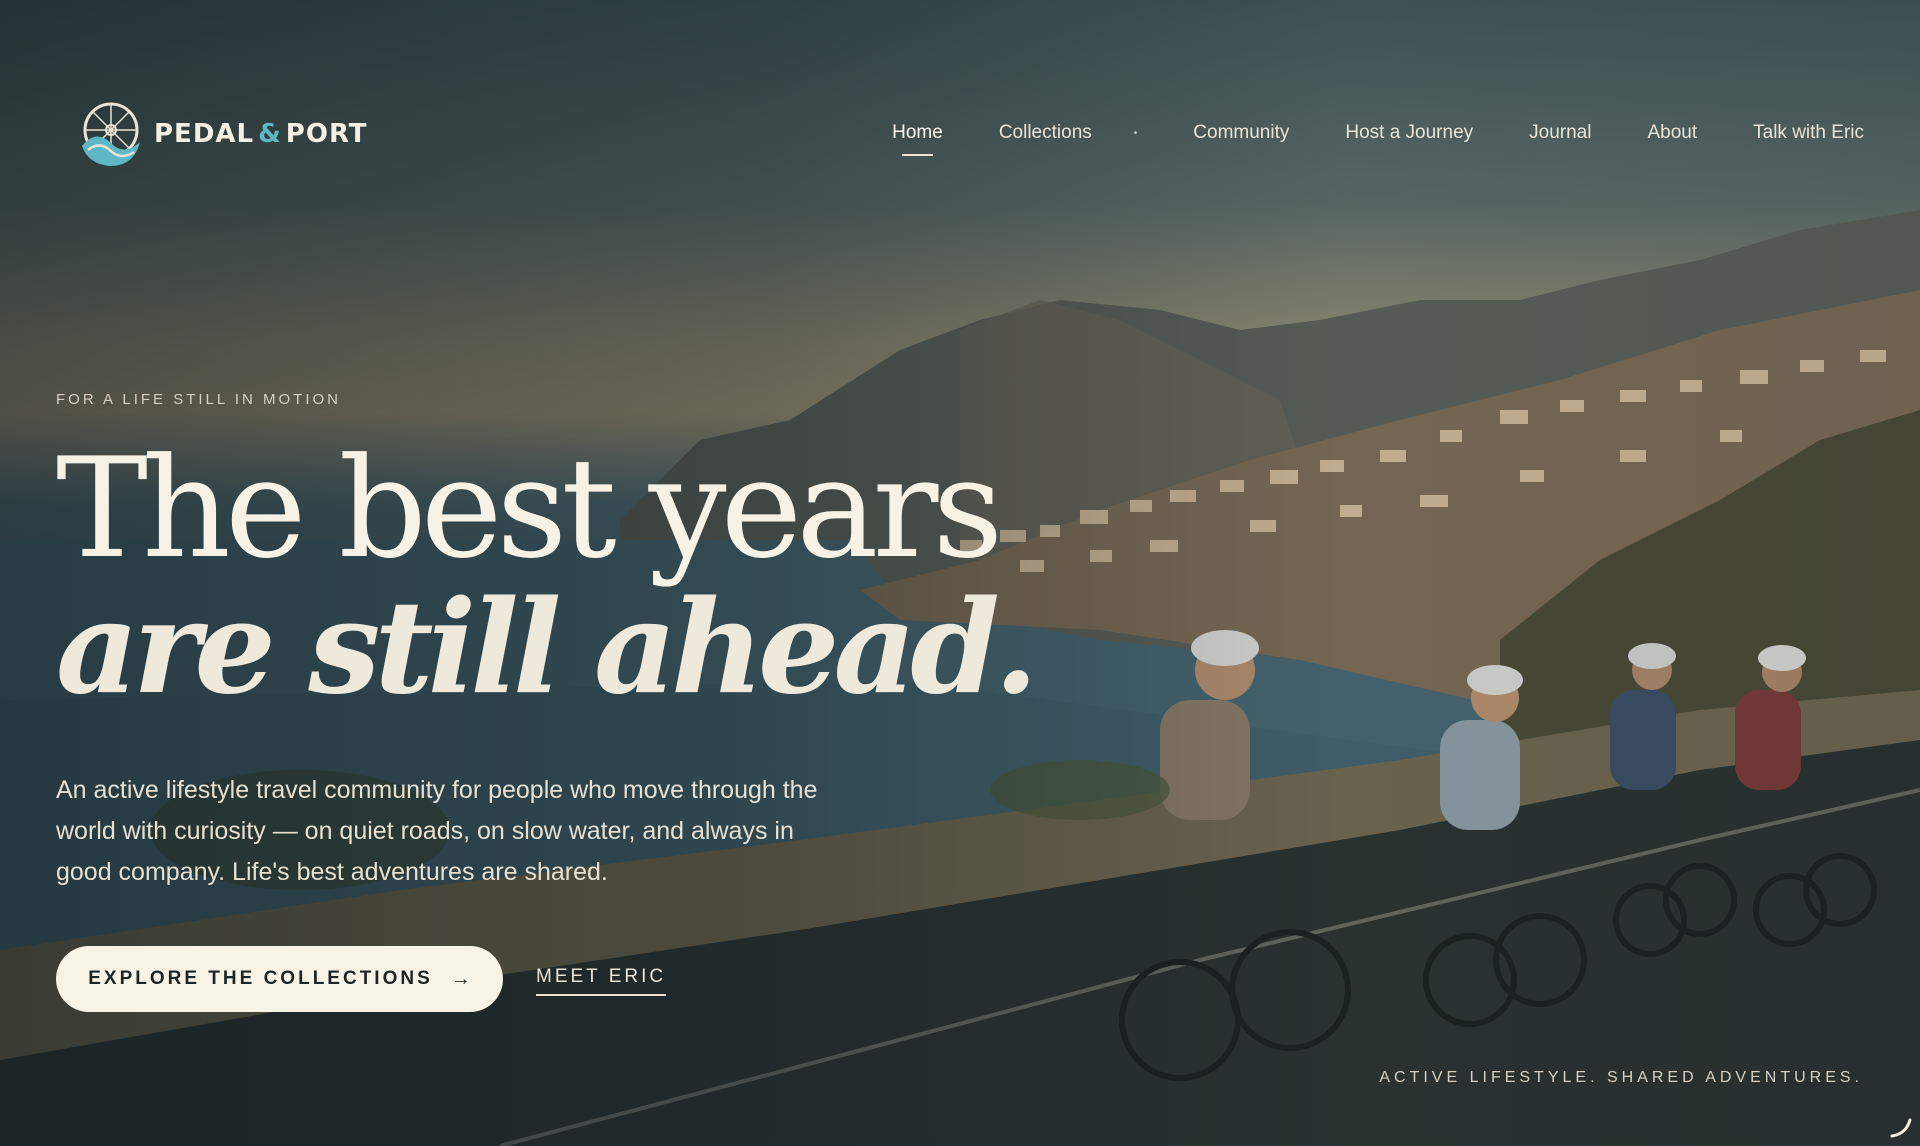 The height and width of the screenshot is (1146, 1920). Describe the element at coordinates (1621, 1077) in the screenshot. I see `hero-tagline: ACTIVE LIFESTYLE. SHARED ADVENTURES.` at that location.